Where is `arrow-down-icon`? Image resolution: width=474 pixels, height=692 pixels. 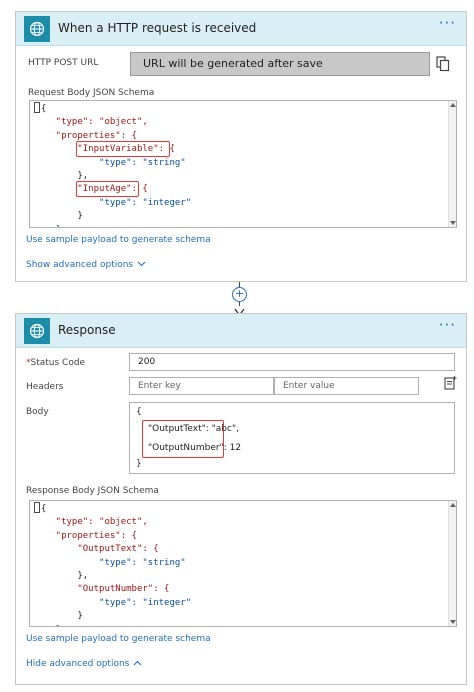 arrow-down-icon is located at coordinates (239, 309).